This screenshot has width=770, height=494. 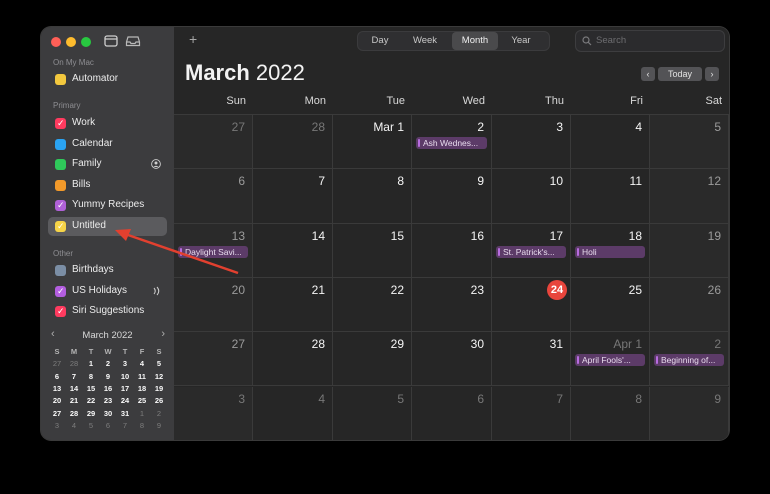 I want to click on mini-day: 7, so click(x=74, y=377).